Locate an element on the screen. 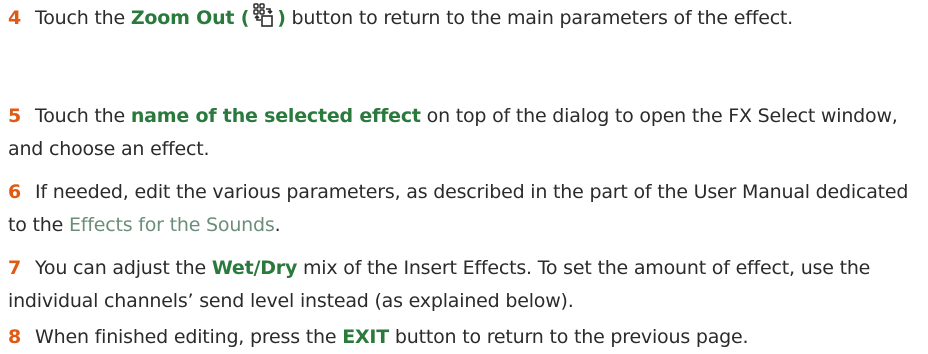  step-number: 5 is located at coordinates (15, 116).